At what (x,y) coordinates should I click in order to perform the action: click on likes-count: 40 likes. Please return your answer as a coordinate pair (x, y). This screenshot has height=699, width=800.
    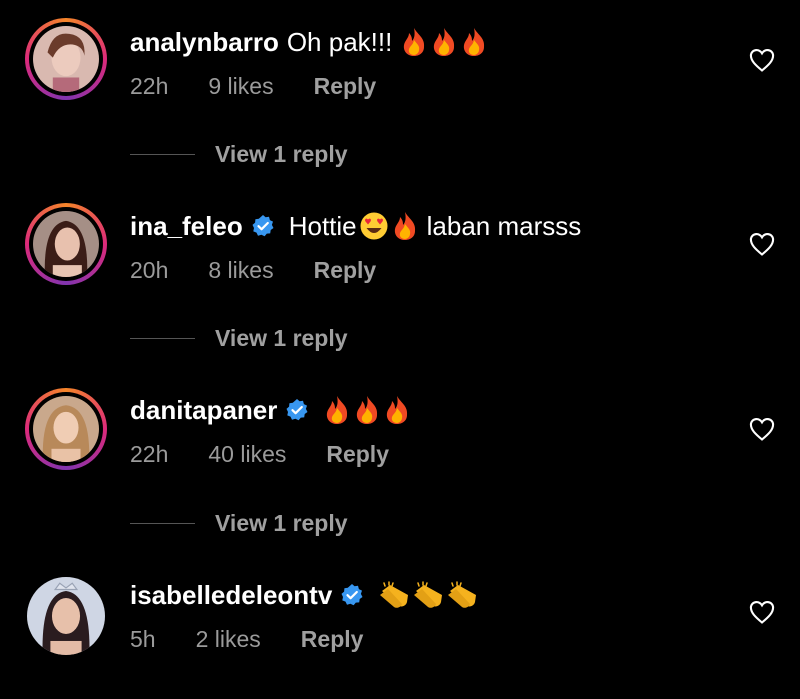
    Looking at the image, I should click on (247, 454).